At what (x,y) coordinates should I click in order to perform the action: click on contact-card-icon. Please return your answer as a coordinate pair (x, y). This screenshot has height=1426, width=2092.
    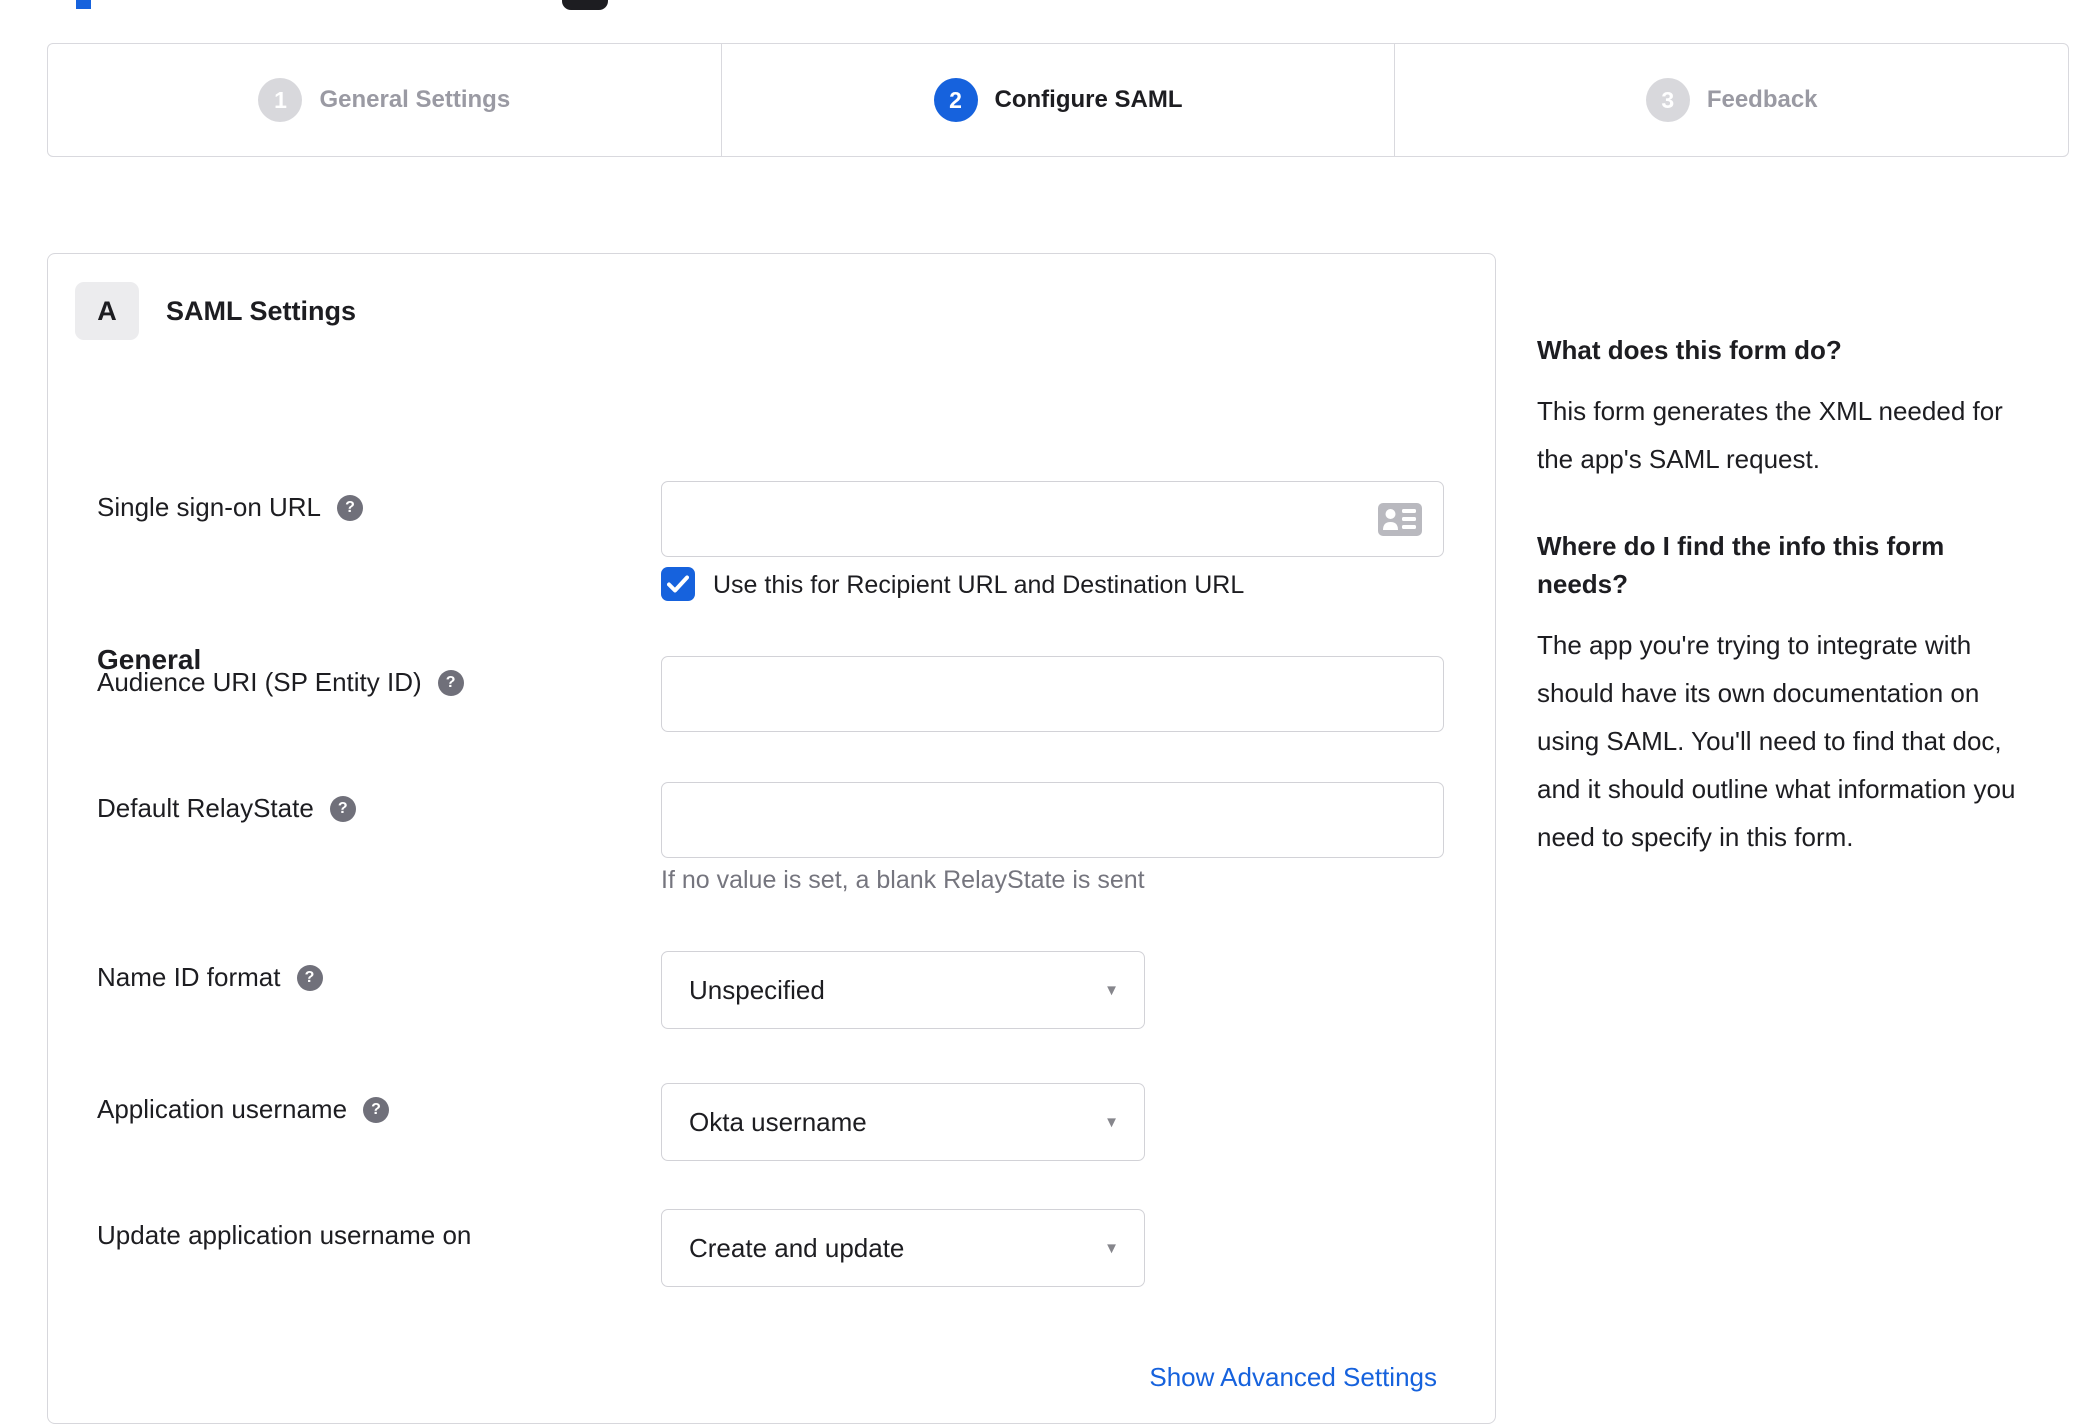
    Looking at the image, I should click on (1400, 519).